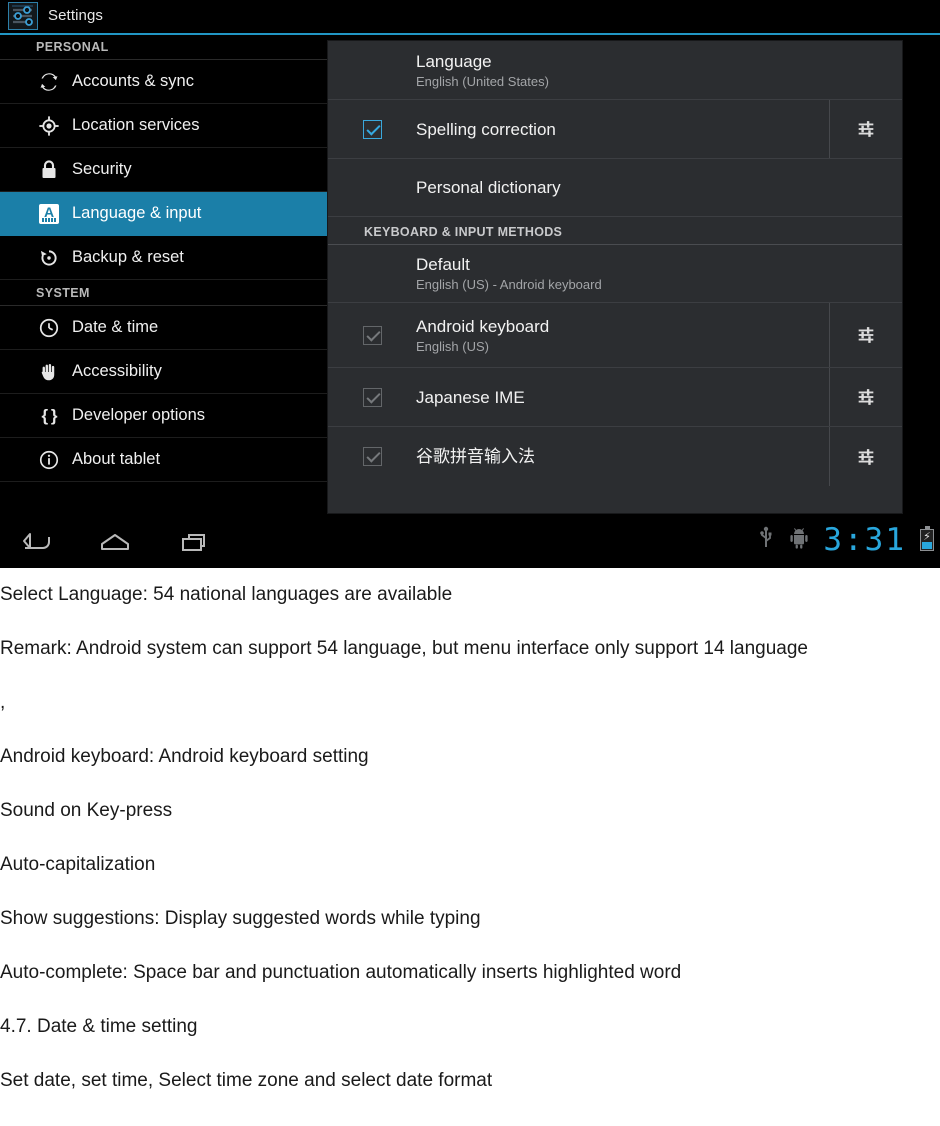 Image resolution: width=940 pixels, height=1126 pixels. What do you see at coordinates (49, 126) in the screenshot?
I see `location-crosshair-icon` at bounding box center [49, 126].